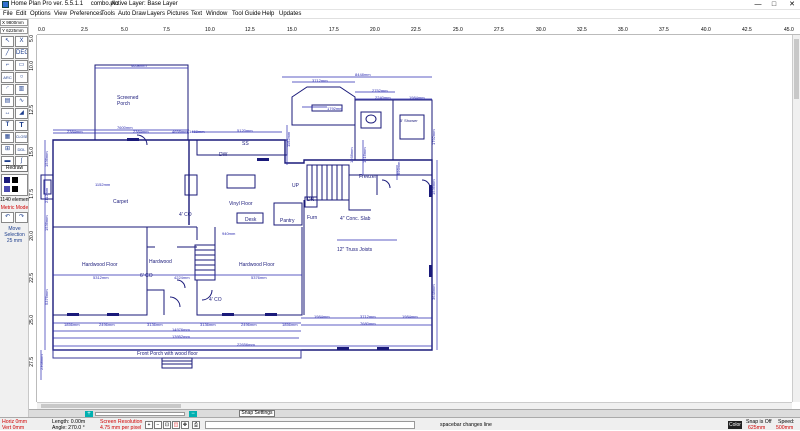  Describe the element at coordinates (7, 137) in the screenshot. I see `grid-tool: ▦` at that location.